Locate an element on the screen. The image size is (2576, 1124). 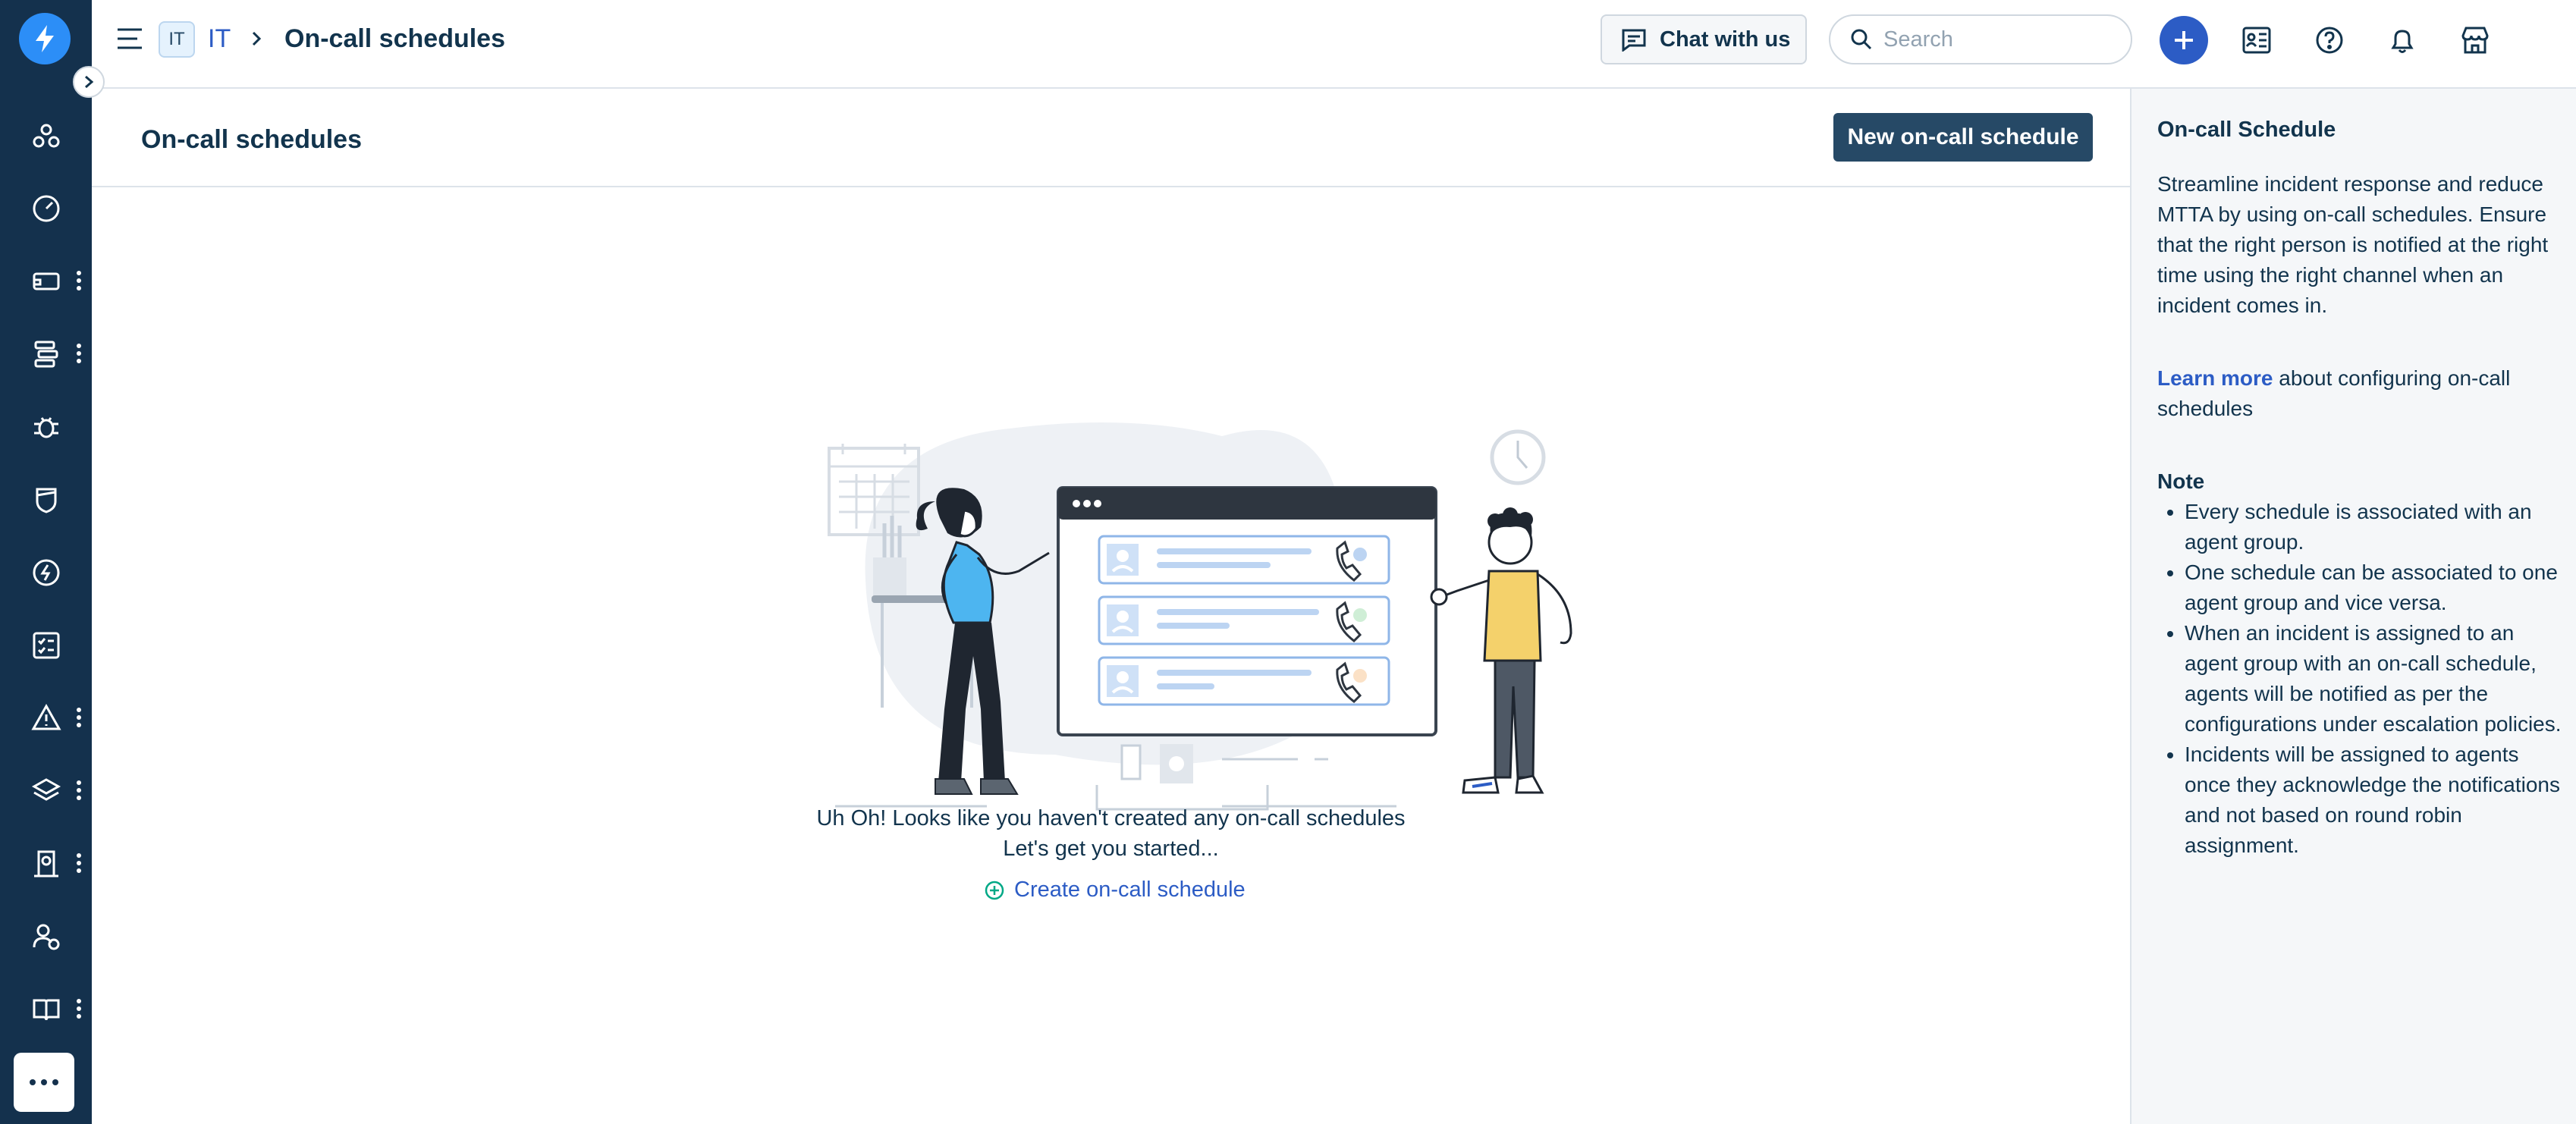
help-title: On-call Schedule is located at coordinates (2246, 130).